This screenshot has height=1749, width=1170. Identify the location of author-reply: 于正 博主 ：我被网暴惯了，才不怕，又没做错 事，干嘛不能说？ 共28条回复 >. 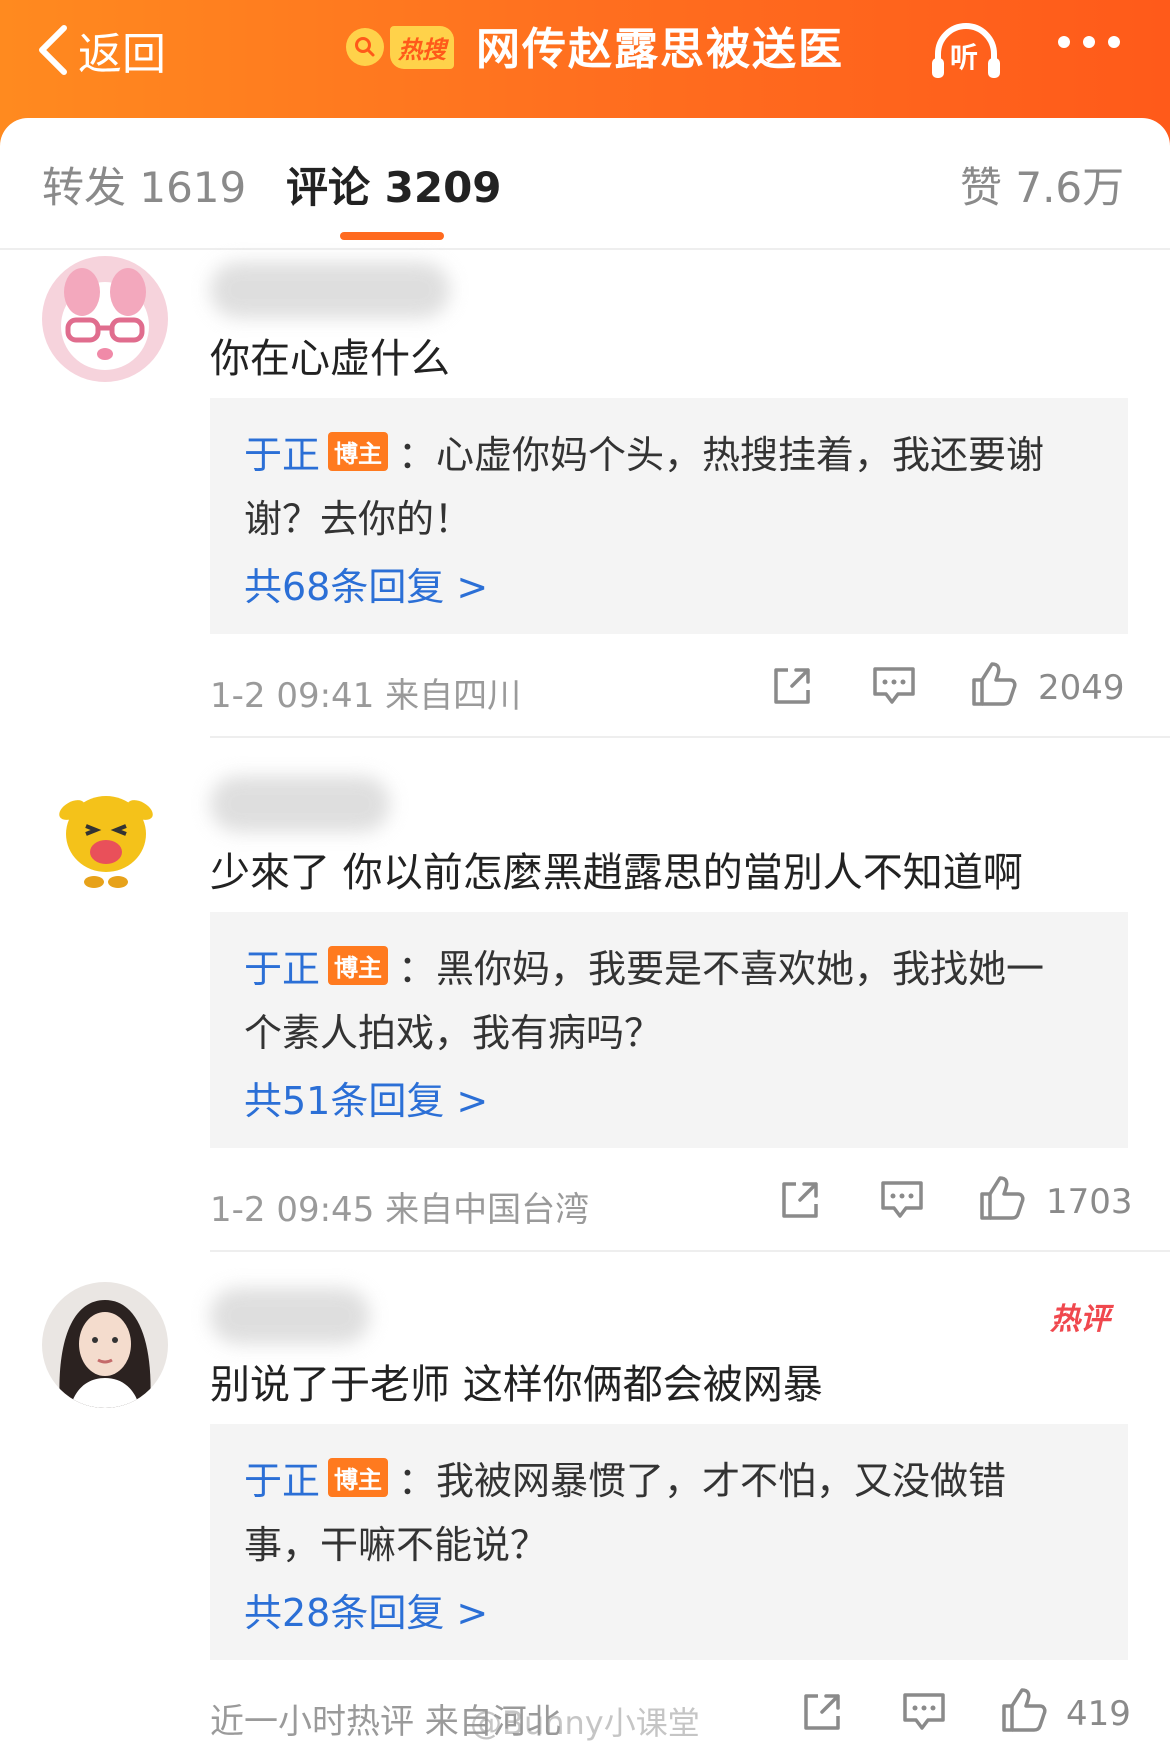
(669, 1542).